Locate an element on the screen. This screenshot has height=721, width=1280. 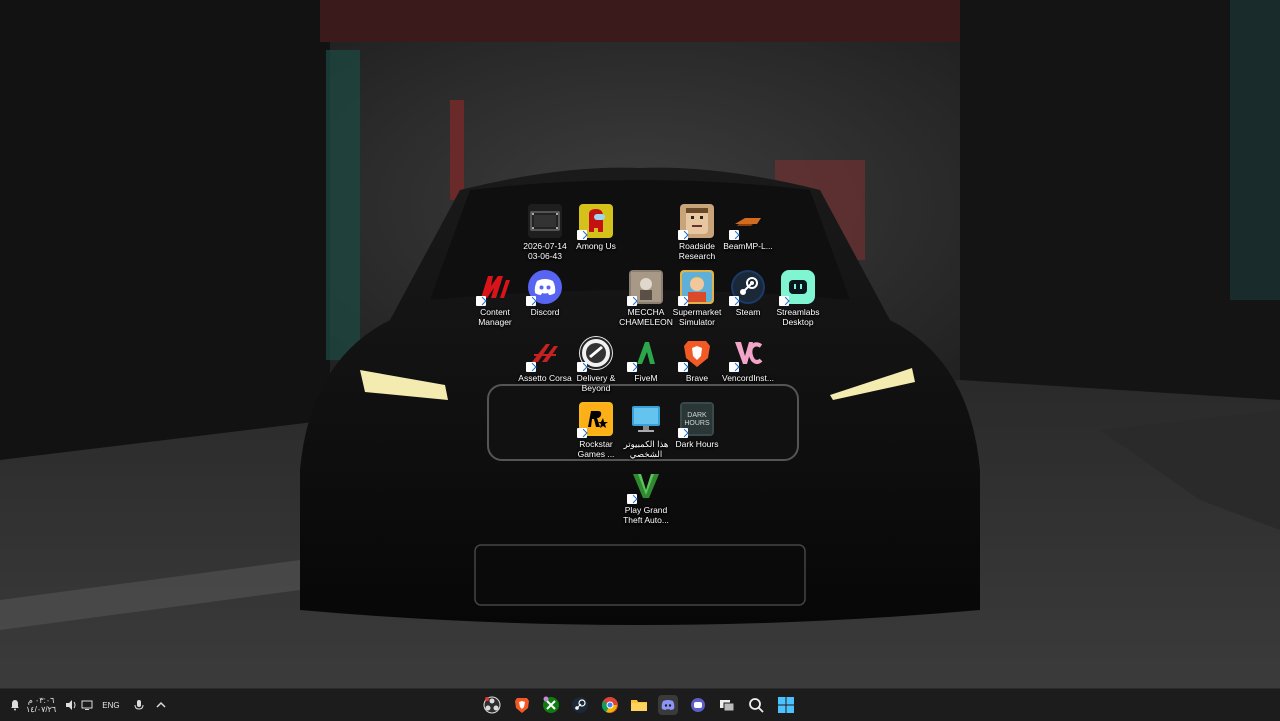
taskbar-task-view is located at coordinates (727, 705).